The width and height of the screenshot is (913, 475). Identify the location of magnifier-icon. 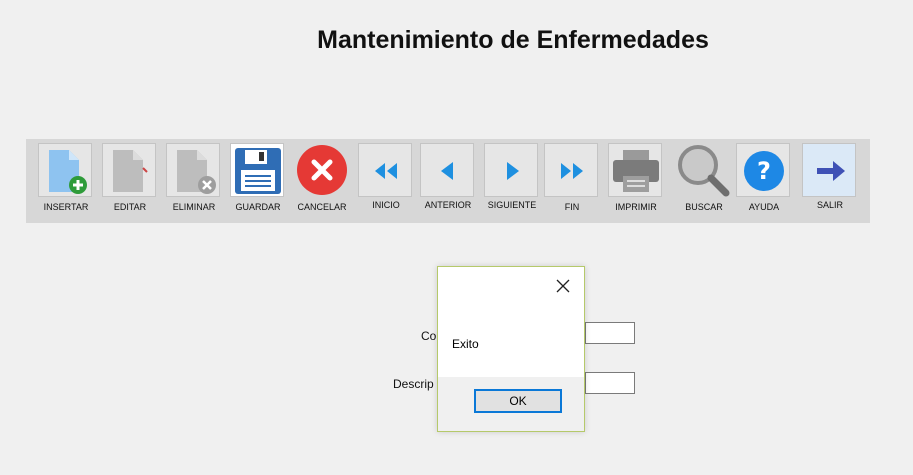
(703, 170).